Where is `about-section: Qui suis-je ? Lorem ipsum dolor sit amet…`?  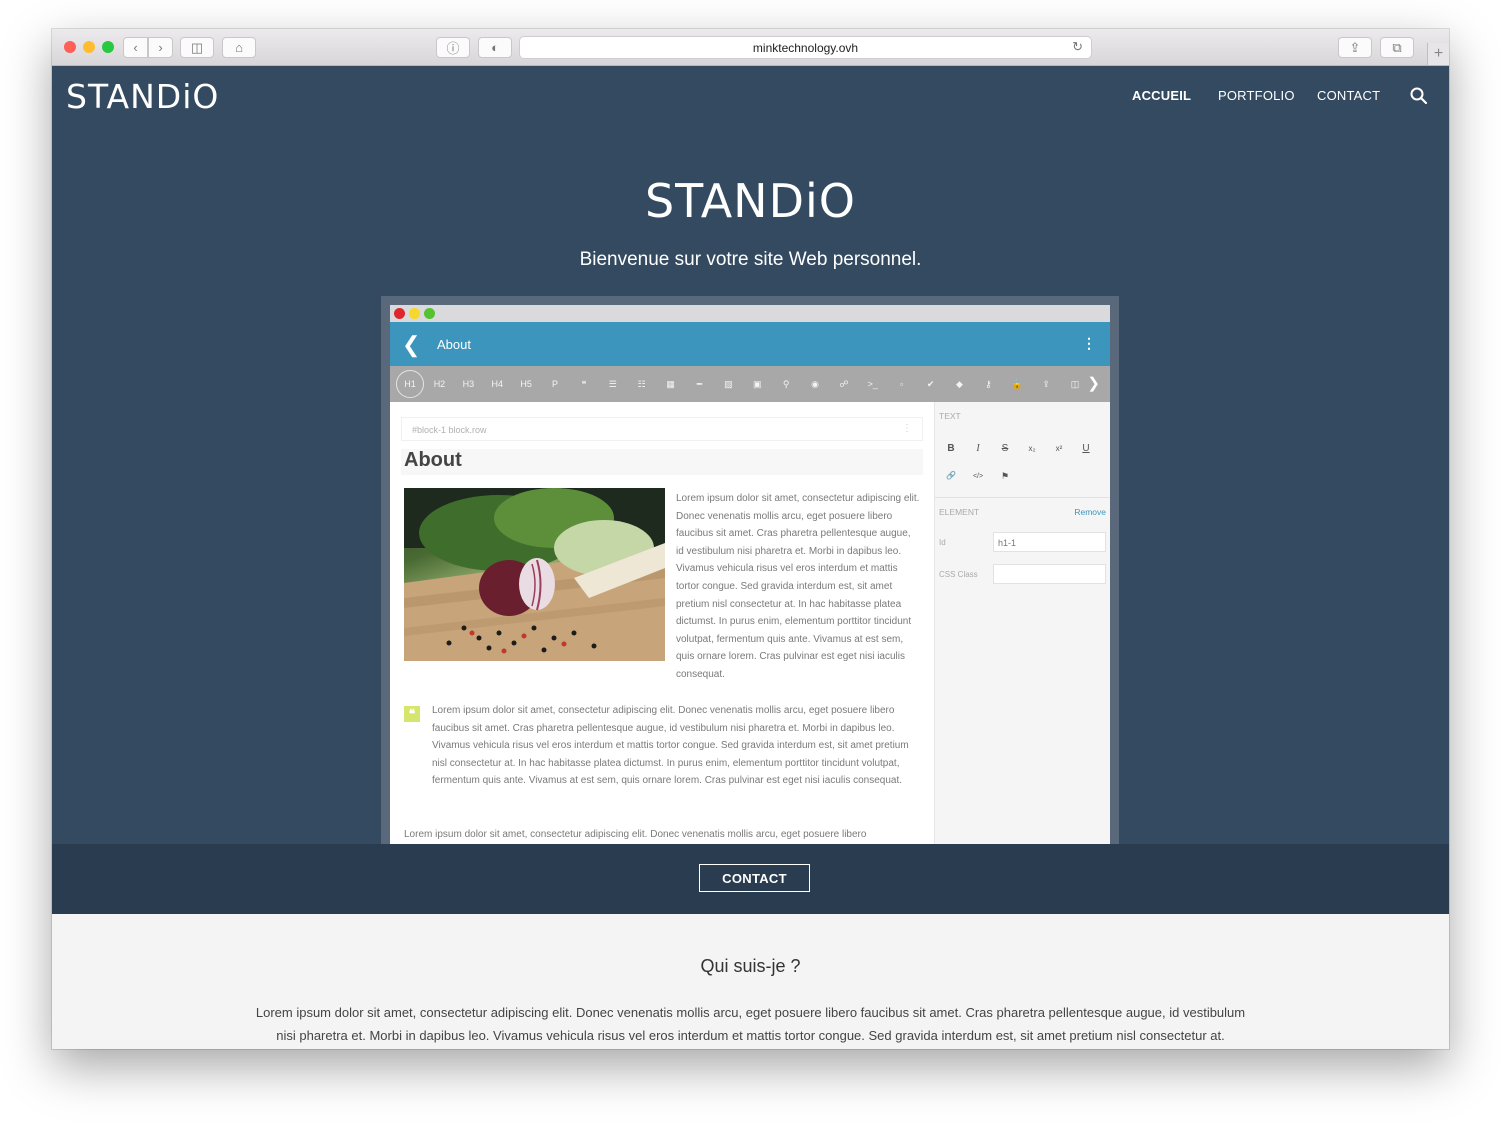
about-section: Qui suis-je ? Lorem ipsum dolor sit amet… is located at coordinates (750, 981).